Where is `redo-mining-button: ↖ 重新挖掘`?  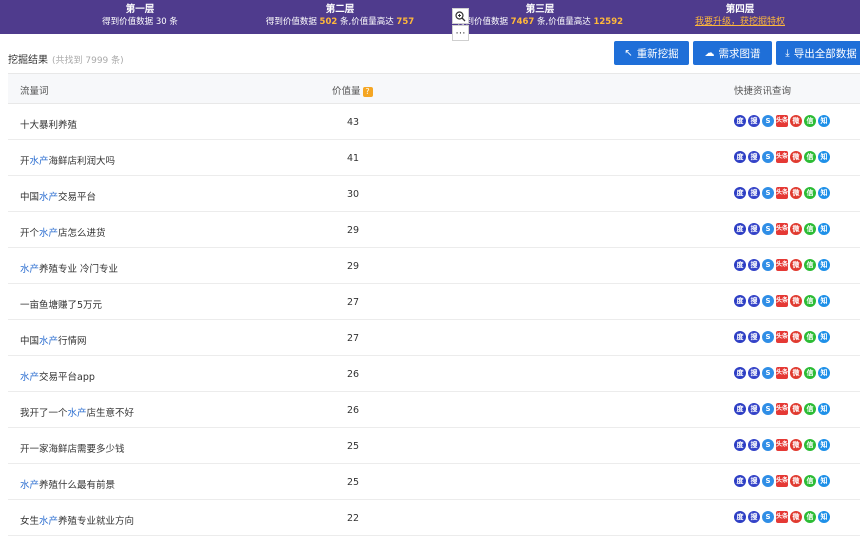 redo-mining-button: ↖ 重新挖掘 is located at coordinates (651, 53).